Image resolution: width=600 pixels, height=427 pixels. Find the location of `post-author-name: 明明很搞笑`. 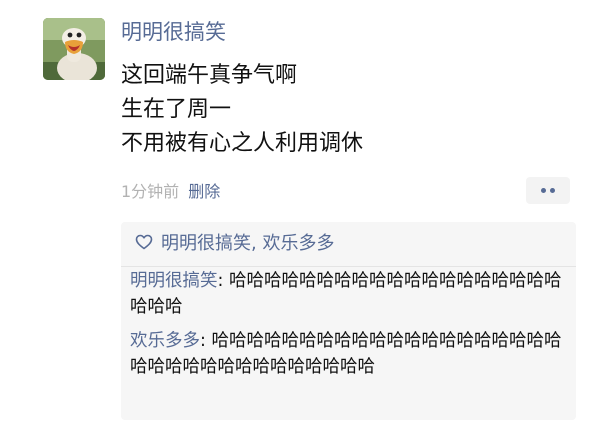

post-author-name: 明明很搞笑 is located at coordinates (173, 32).